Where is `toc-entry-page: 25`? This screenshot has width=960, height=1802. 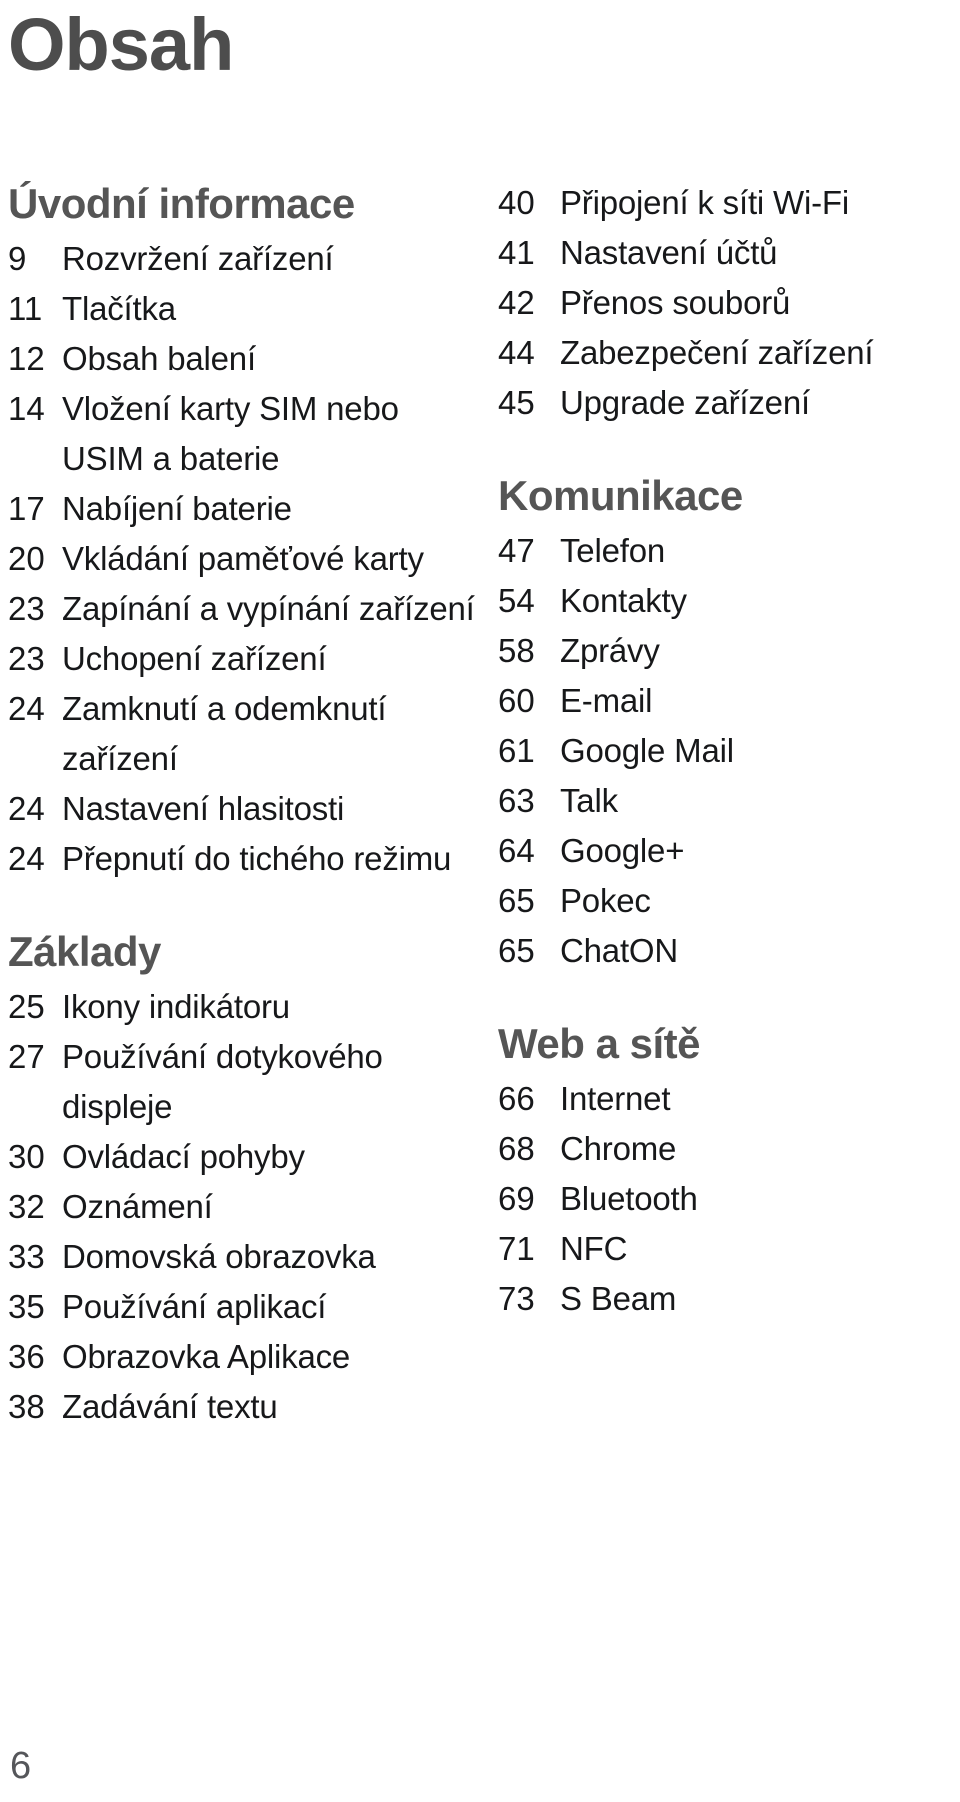
toc-entry-page: 25 is located at coordinates (26, 1006).